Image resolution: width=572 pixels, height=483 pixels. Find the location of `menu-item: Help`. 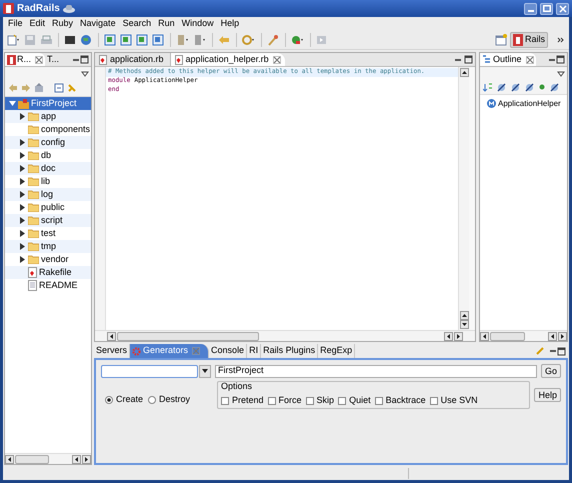

menu-item: Help is located at coordinates (230, 23).